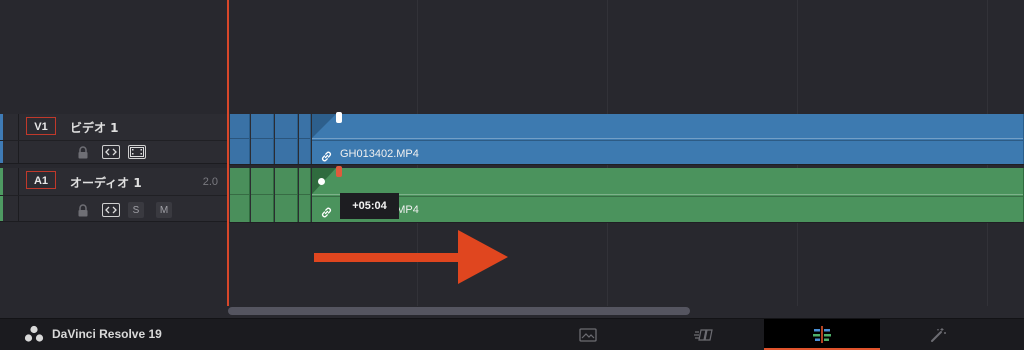  What do you see at coordinates (41, 126) in the screenshot?
I see `track-id-v1: V1` at bounding box center [41, 126].